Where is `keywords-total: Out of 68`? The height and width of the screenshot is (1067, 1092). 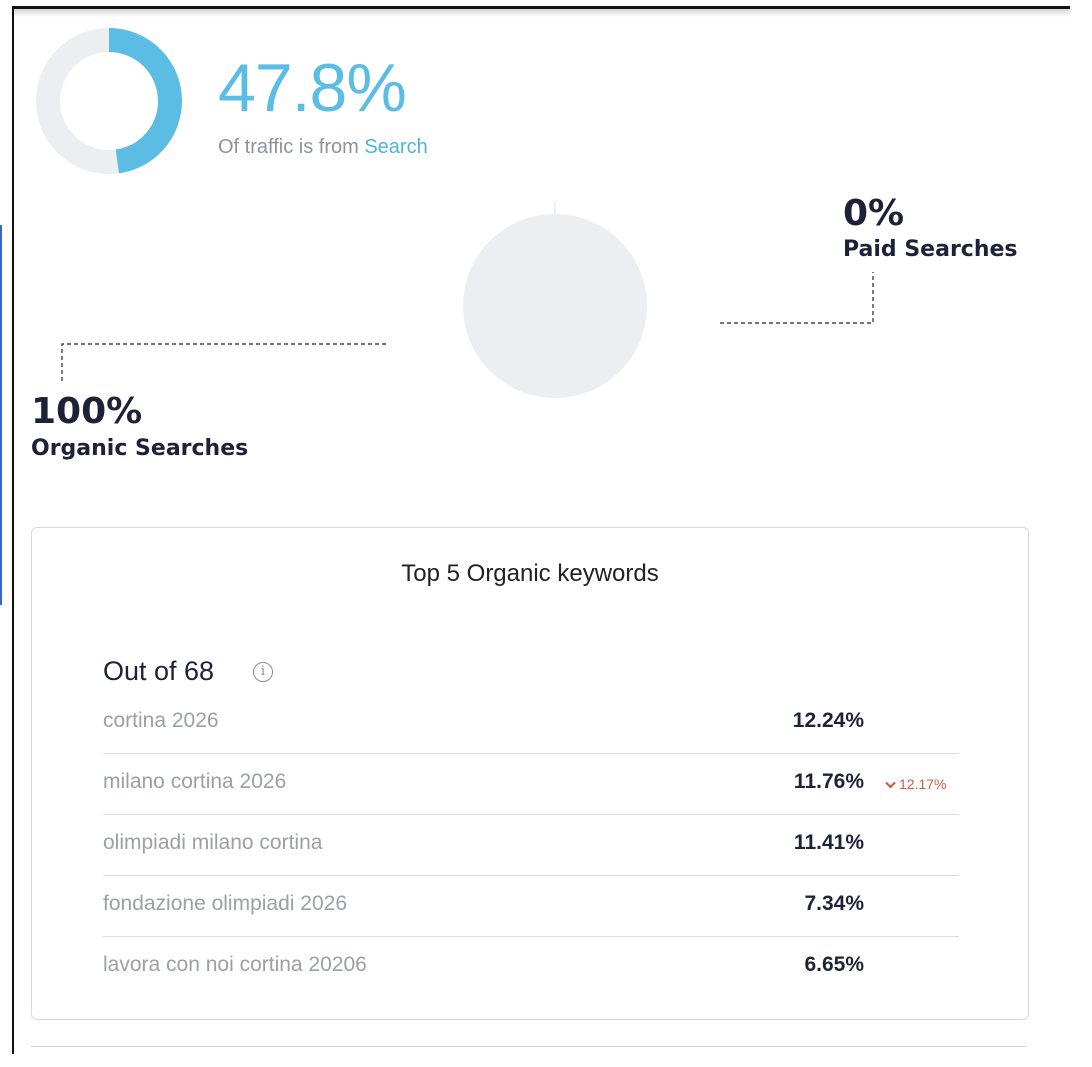
keywords-total: Out of 68 is located at coordinates (159, 671).